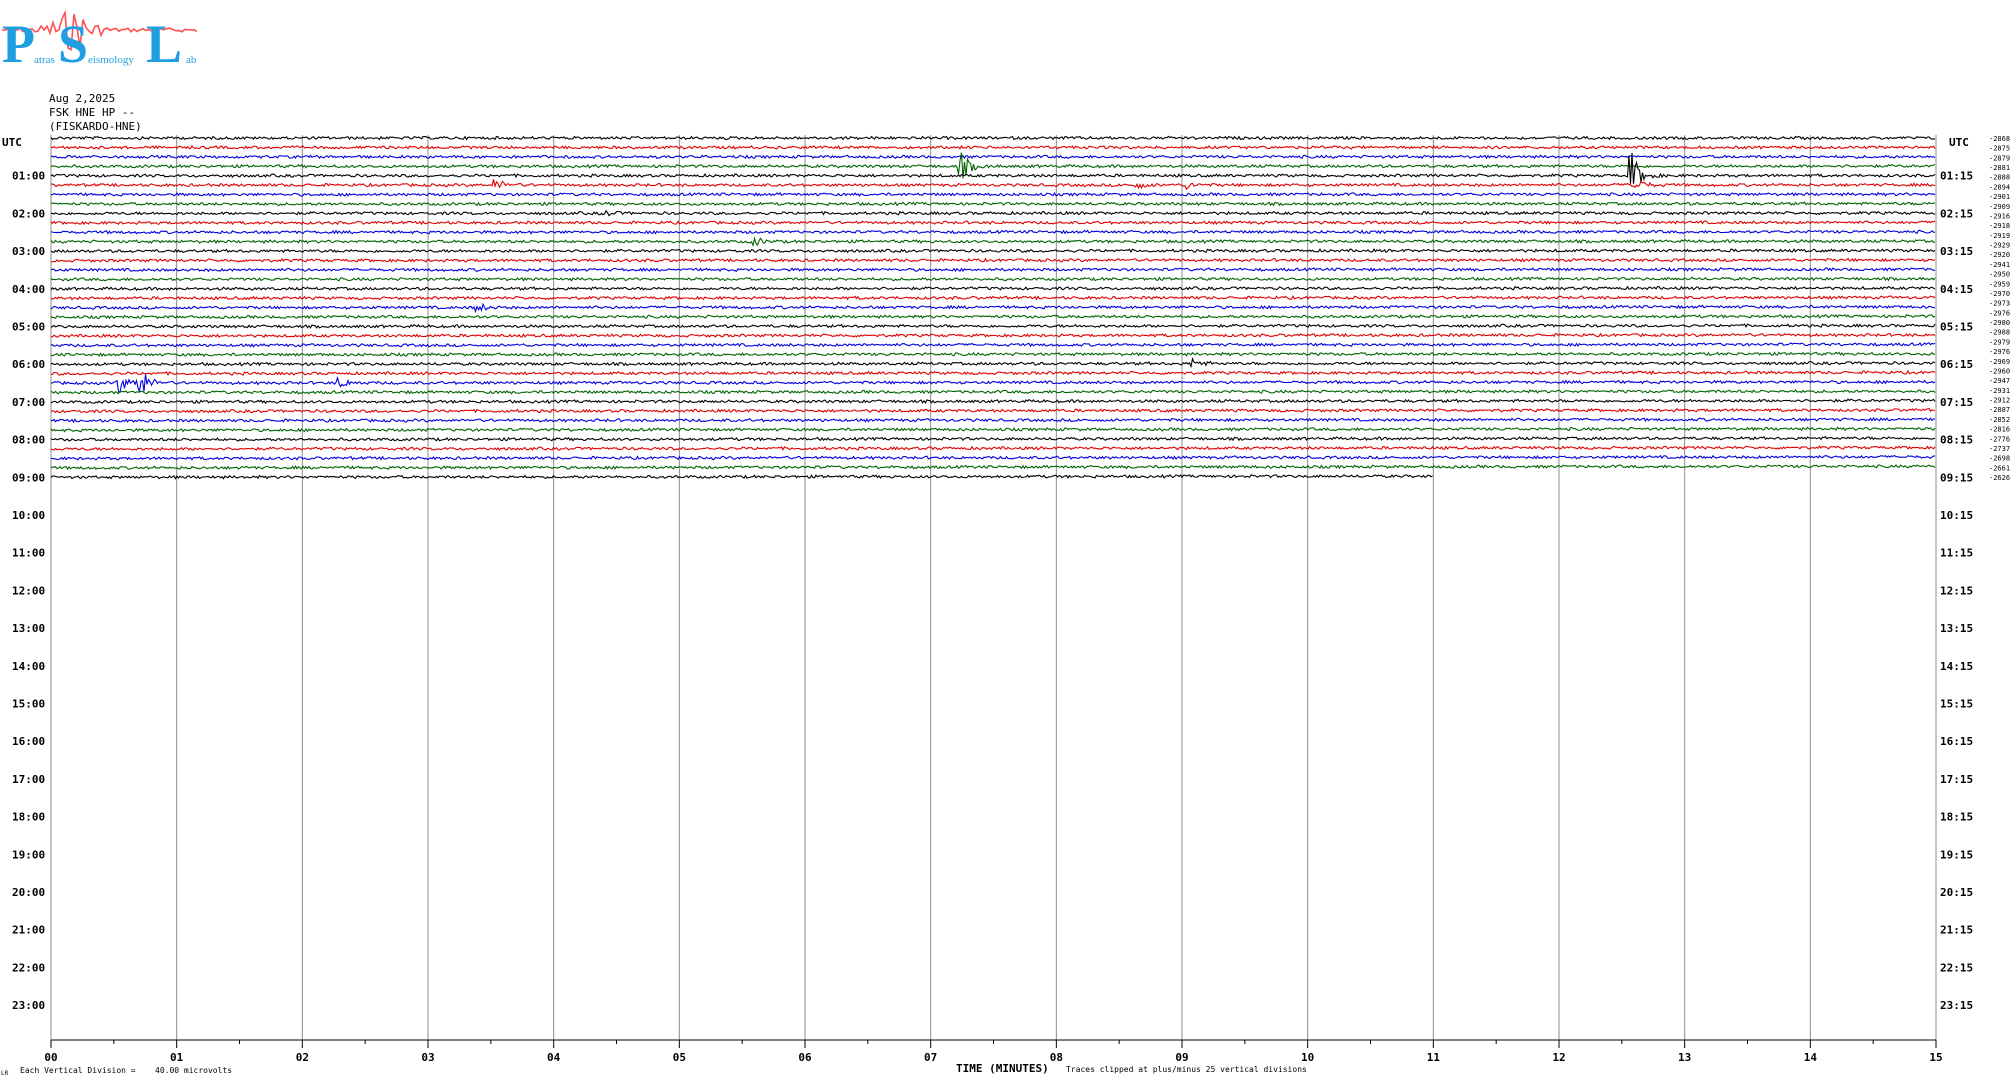 This screenshot has width=2010, height=1080. Describe the element at coordinates (1956, 402) in the screenshot. I see `right-hour-label: 07:15` at that location.